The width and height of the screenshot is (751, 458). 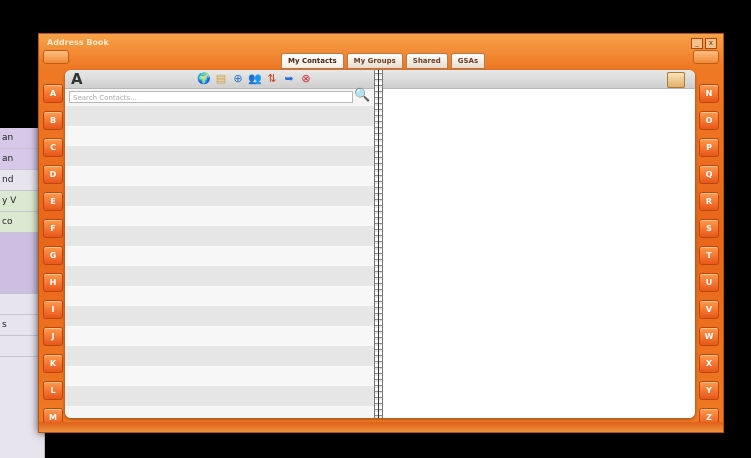 What do you see at coordinates (697, 43) in the screenshot?
I see `minimize-button: _` at bounding box center [697, 43].